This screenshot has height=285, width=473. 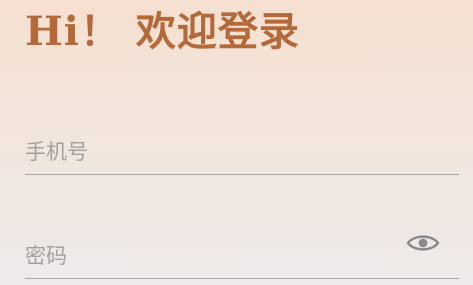 I want to click on login-title: Hi！ 欢迎登录, so click(x=162, y=31).